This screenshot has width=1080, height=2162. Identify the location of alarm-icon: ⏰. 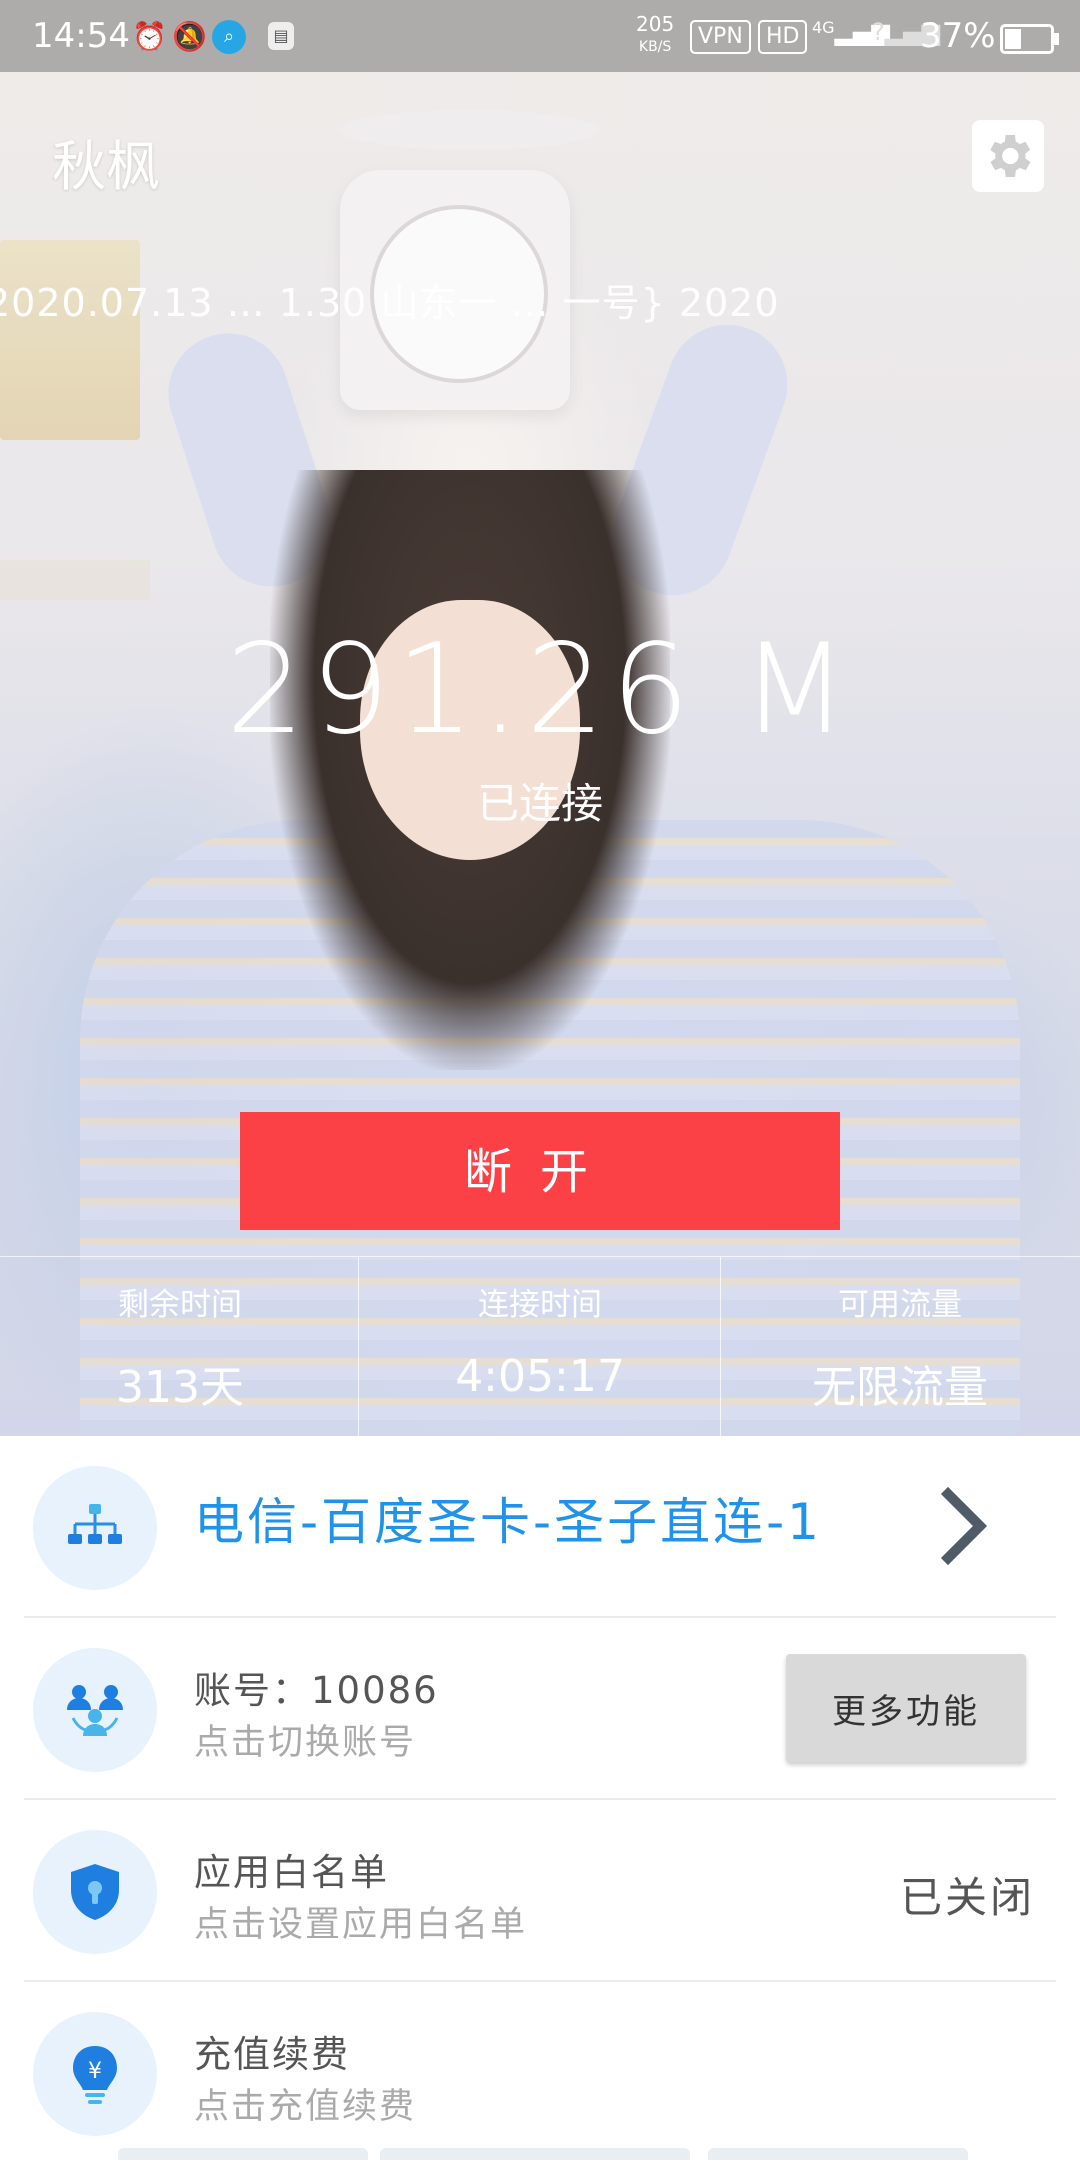
(149, 36).